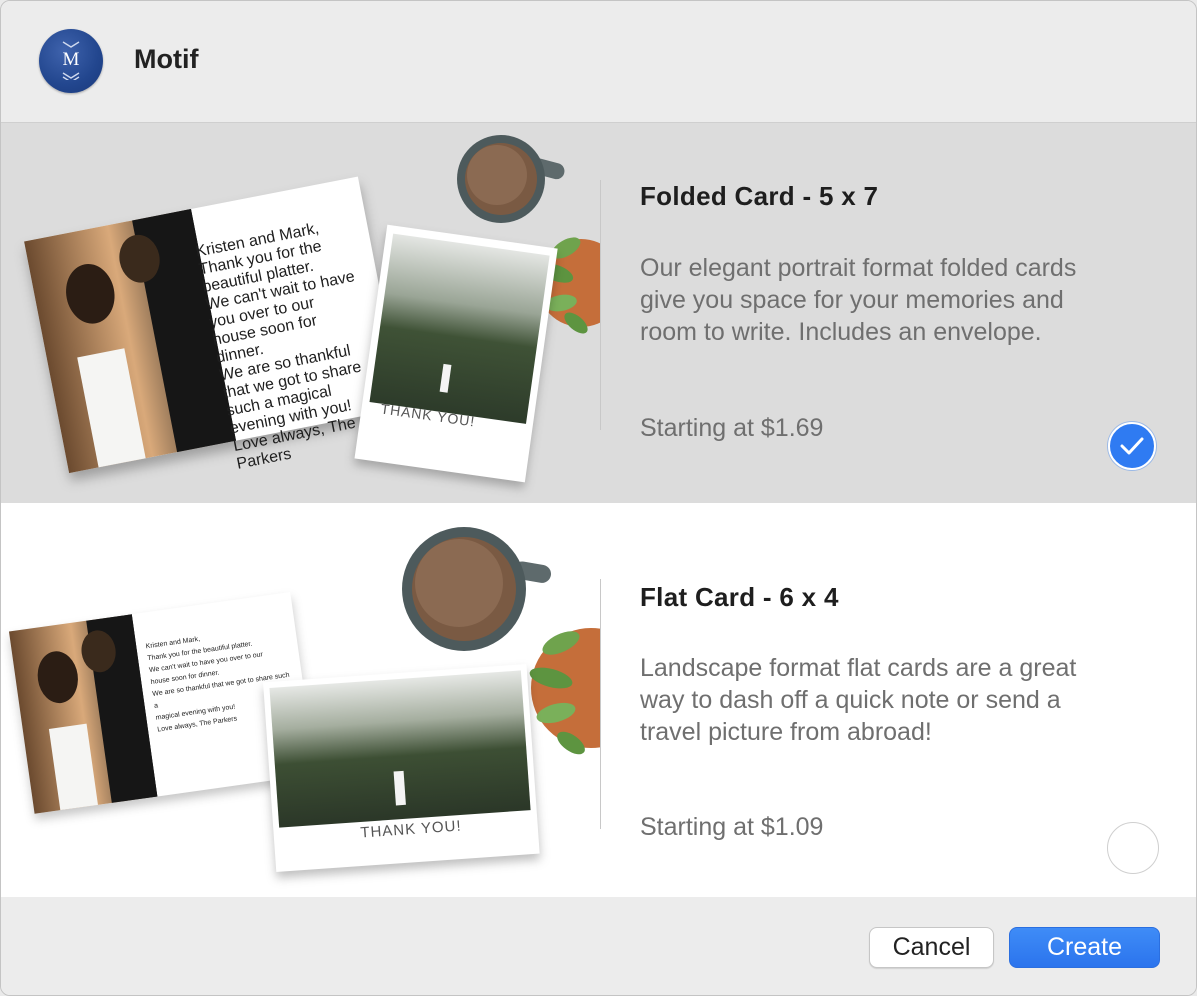 Image resolution: width=1197 pixels, height=996 pixels. What do you see at coordinates (739, 597) in the screenshot?
I see `option-title: Flat Card - 6 x 4` at bounding box center [739, 597].